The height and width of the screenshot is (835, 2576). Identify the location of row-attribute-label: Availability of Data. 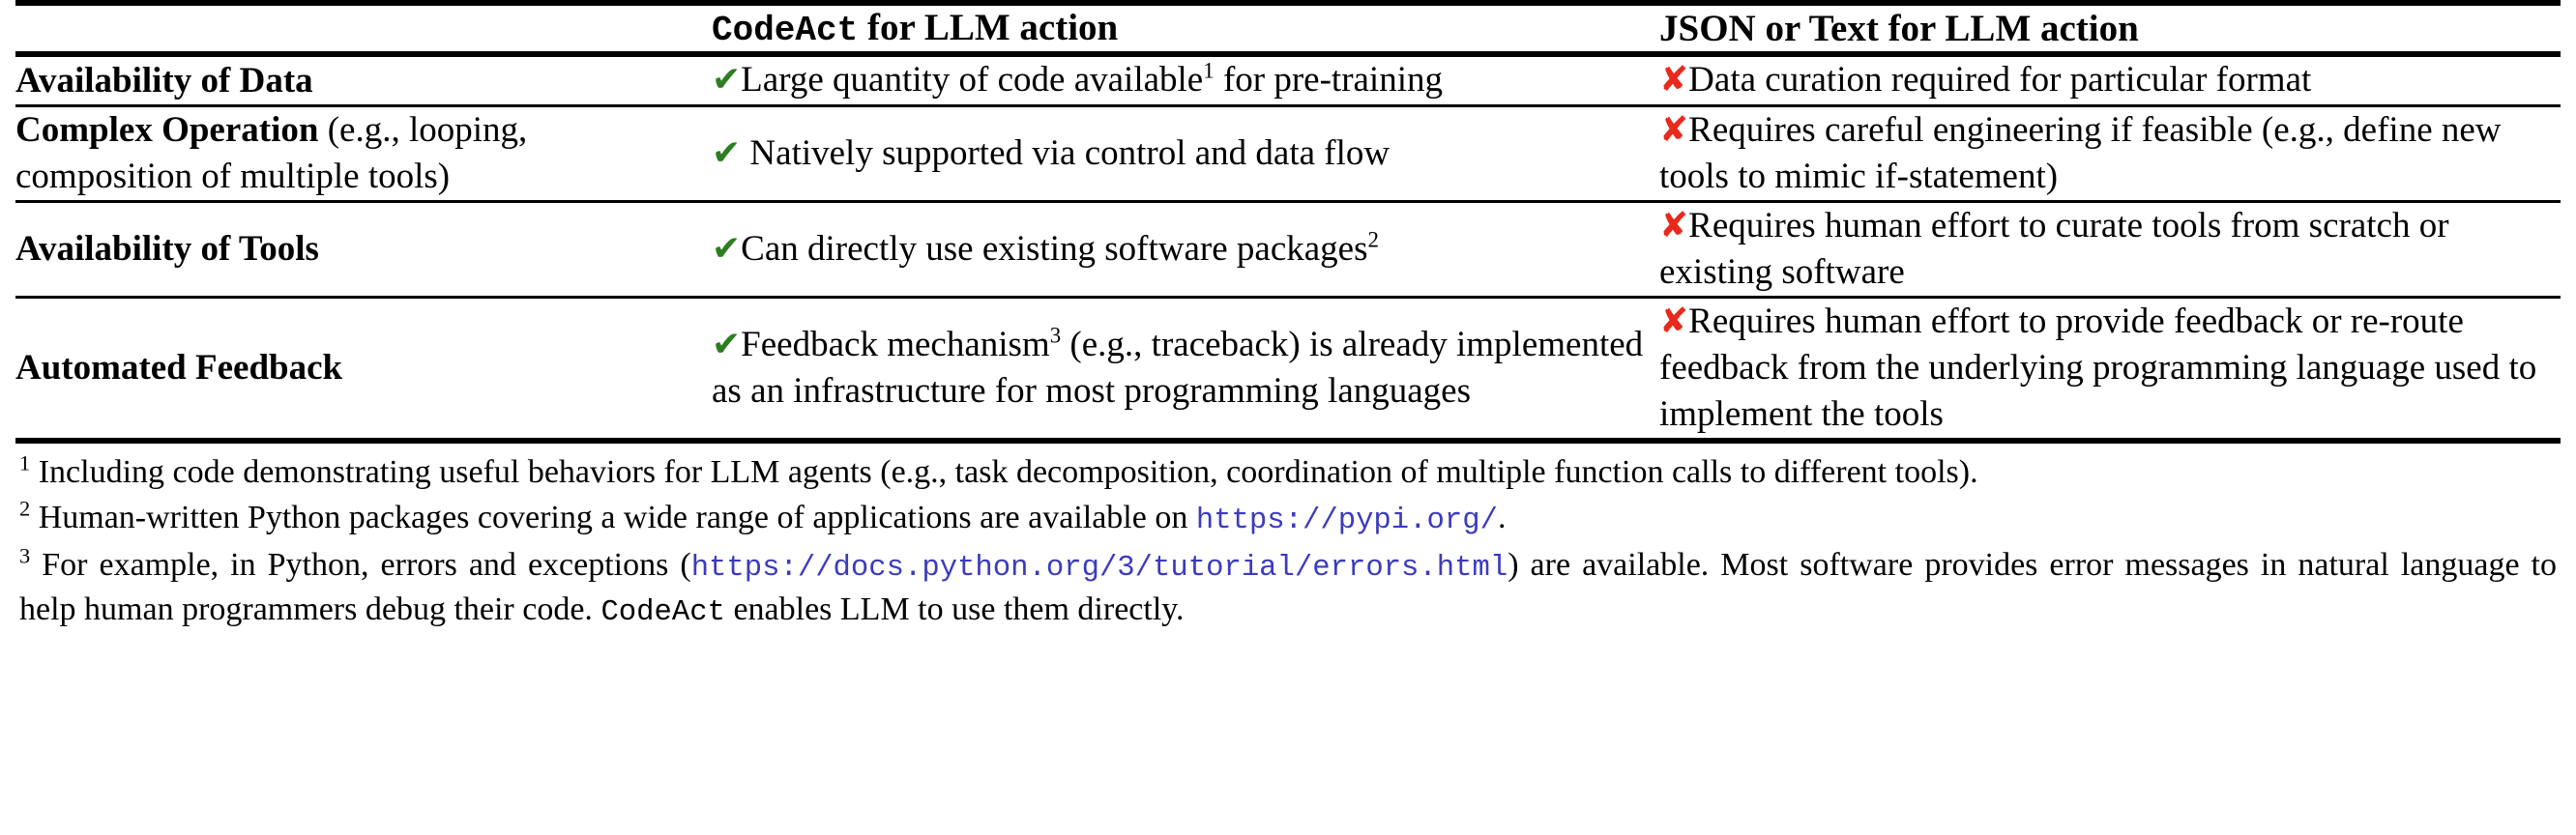
(164, 80).